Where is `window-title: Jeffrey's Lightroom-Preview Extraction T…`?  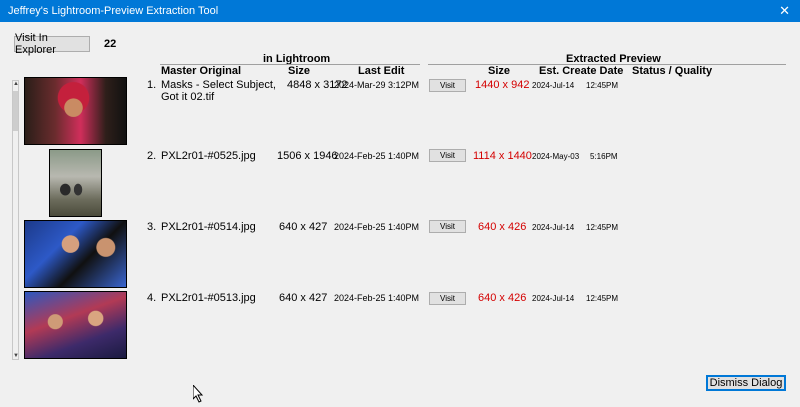
window-title: Jeffrey's Lightroom-Preview Extraction T… is located at coordinates (113, 11).